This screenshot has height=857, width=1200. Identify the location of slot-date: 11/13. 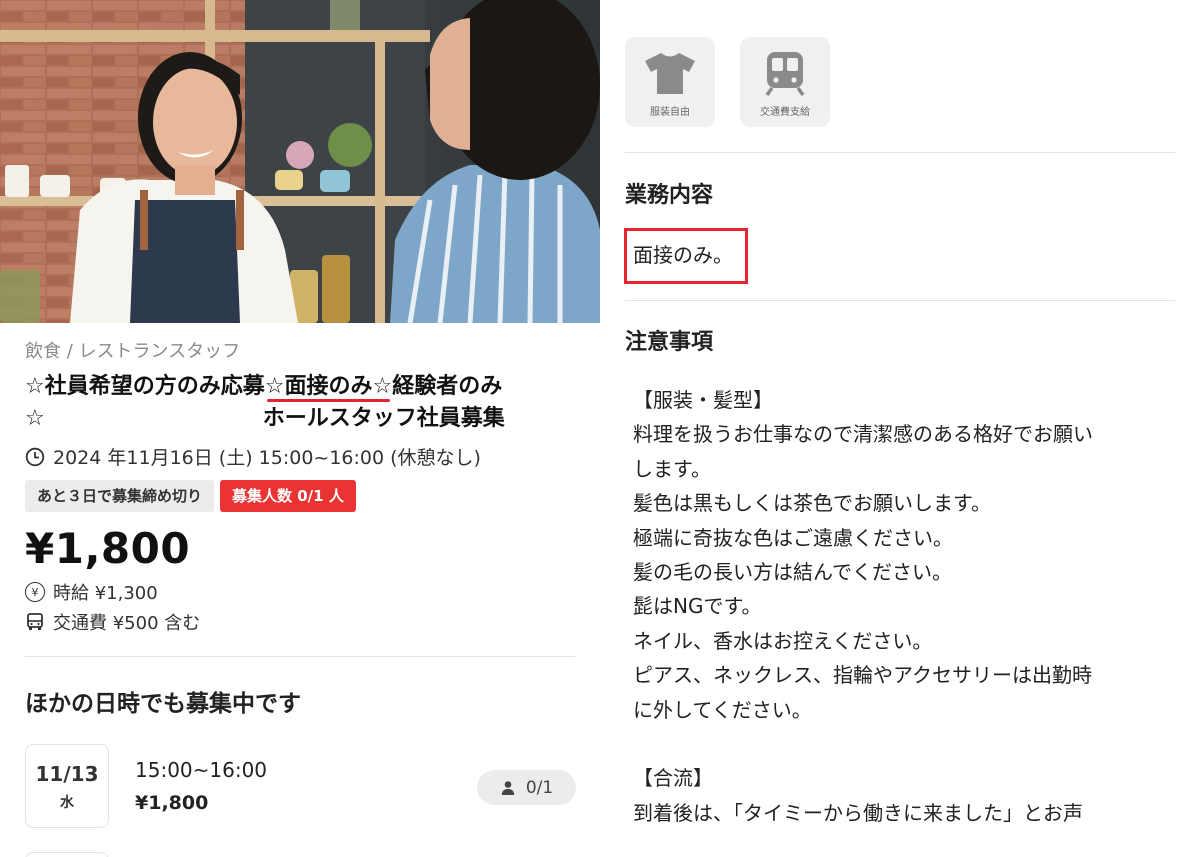
(67, 774).